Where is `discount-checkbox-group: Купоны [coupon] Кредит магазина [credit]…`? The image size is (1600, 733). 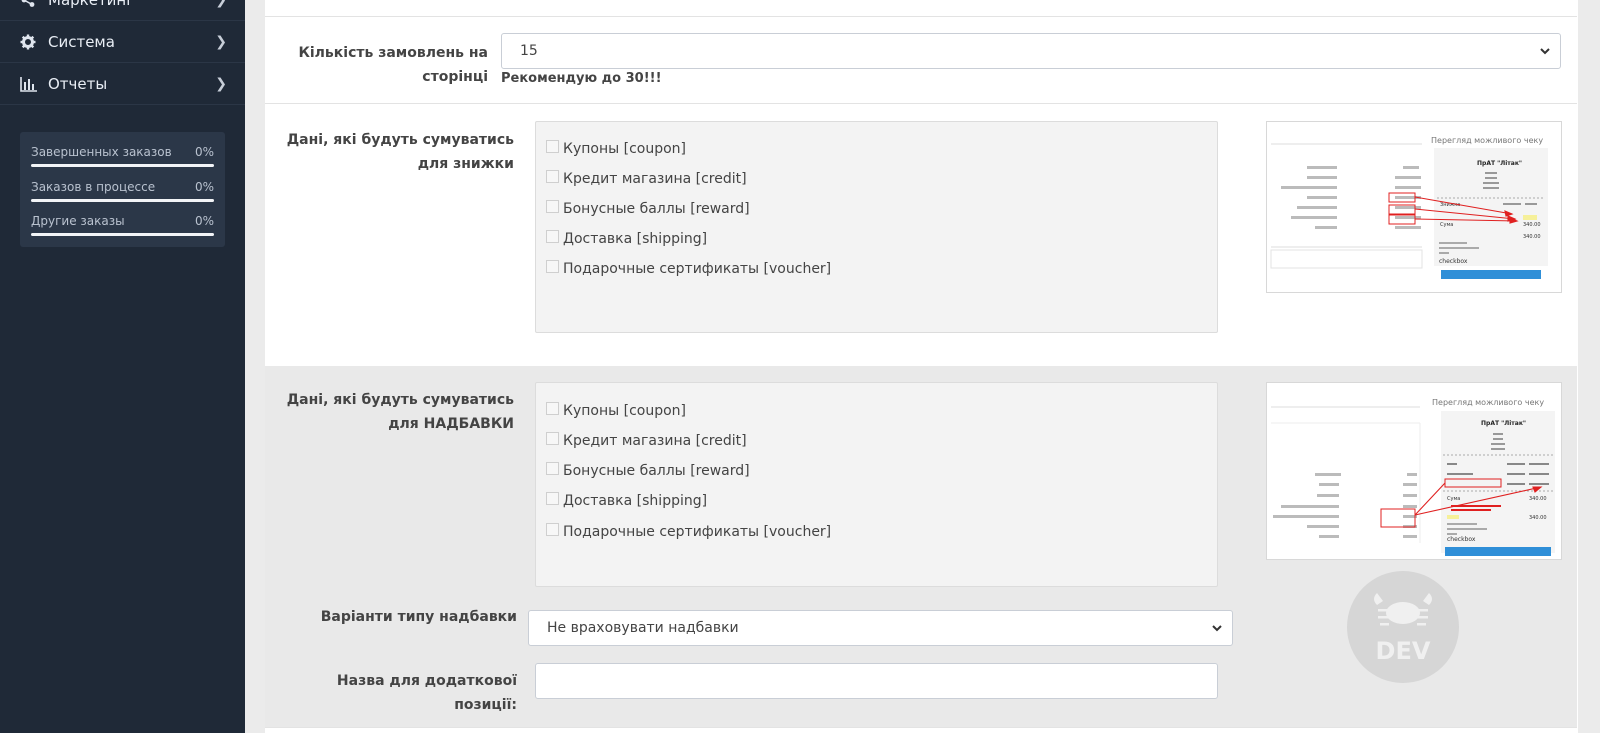 discount-checkbox-group: Купоны [coupon] Кредит магазина [credit]… is located at coordinates (876, 227).